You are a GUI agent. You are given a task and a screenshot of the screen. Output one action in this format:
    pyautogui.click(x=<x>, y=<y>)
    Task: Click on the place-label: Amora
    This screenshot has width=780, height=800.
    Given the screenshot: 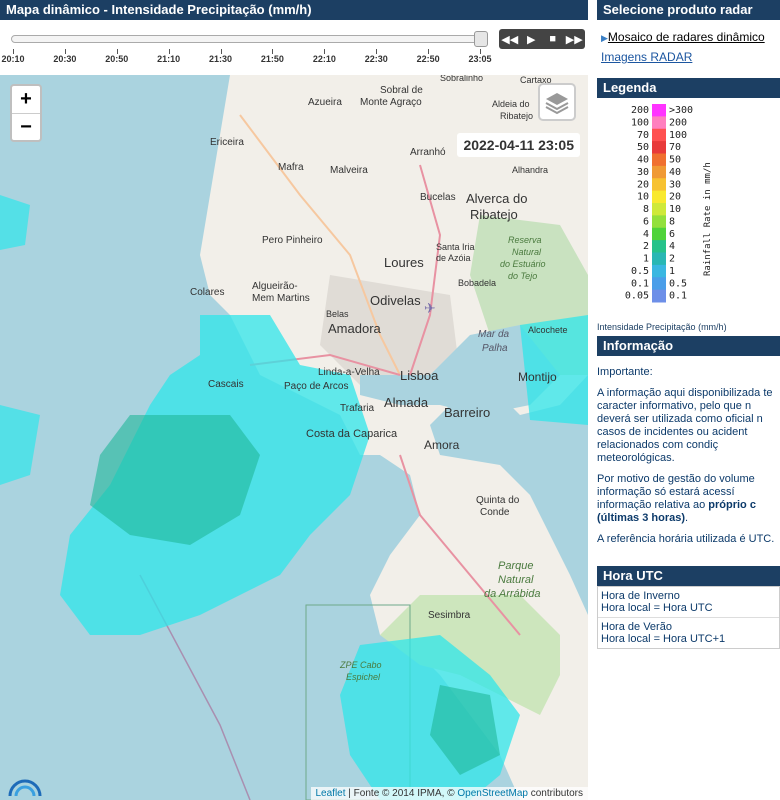 What is the action you would take?
    pyautogui.click(x=442, y=445)
    